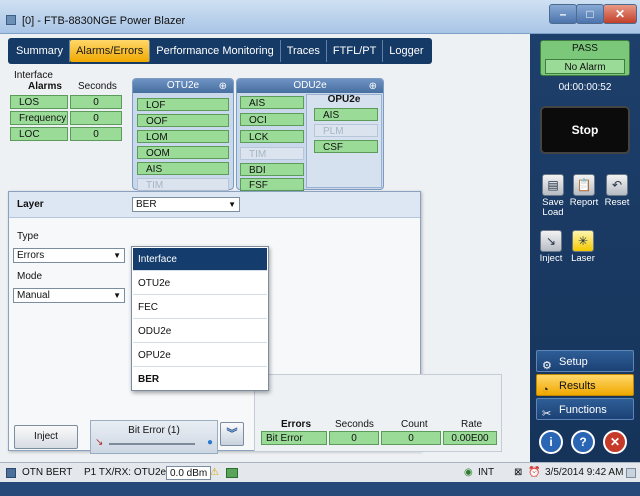  What do you see at coordinates (272, 136) in the screenshot?
I see `odu-signal-lck: LCK` at bounding box center [272, 136].